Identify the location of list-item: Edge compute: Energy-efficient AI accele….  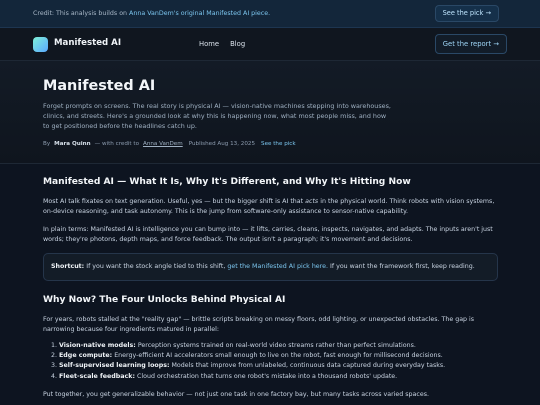
(278, 356).